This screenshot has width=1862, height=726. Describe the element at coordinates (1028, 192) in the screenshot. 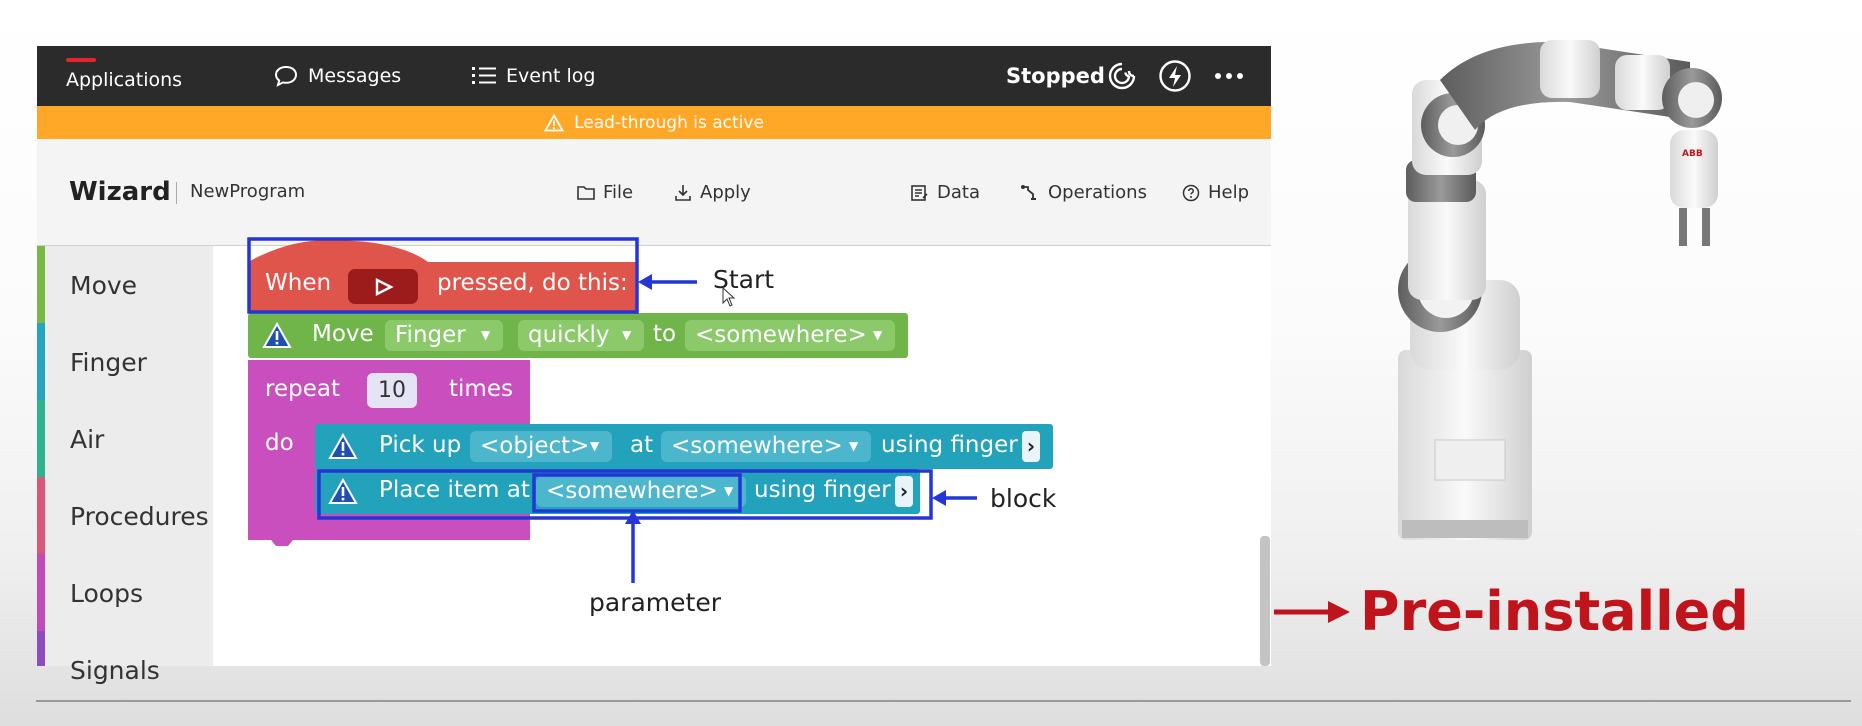

I see `robot-arm-icon` at that location.